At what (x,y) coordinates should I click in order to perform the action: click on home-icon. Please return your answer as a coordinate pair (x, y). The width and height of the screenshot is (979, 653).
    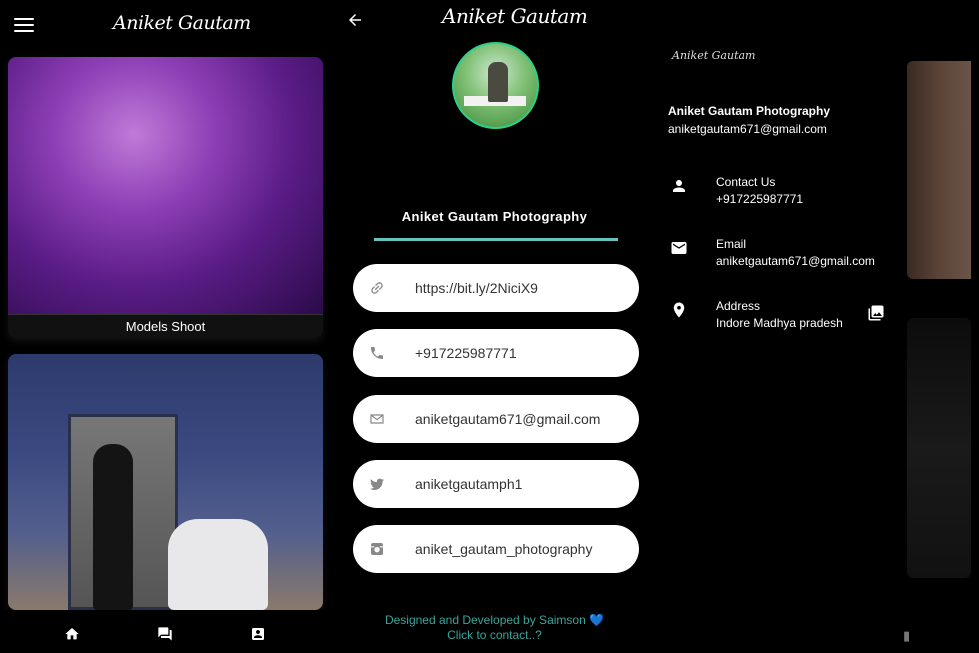
    Looking at the image, I should click on (72, 634).